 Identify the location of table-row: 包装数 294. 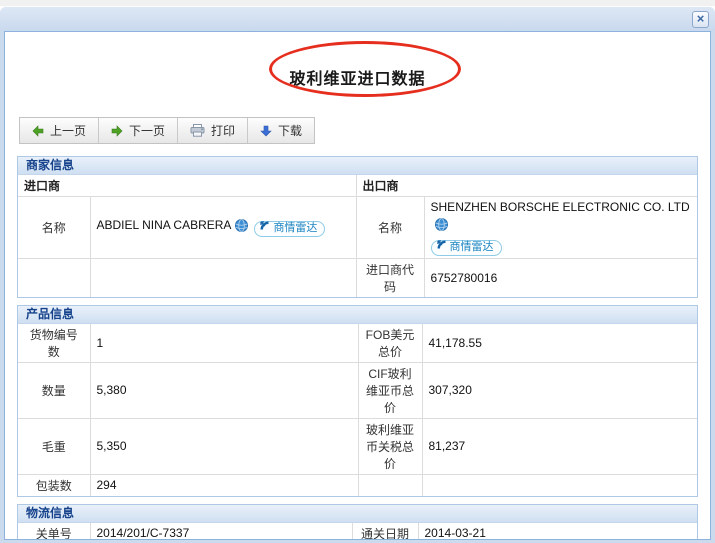
(357, 484).